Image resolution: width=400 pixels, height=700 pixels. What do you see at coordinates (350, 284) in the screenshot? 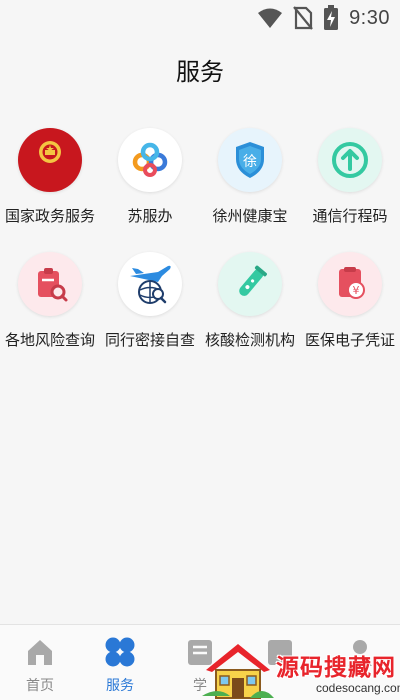
I see `insurance-card-icon: ¥` at bounding box center [350, 284].